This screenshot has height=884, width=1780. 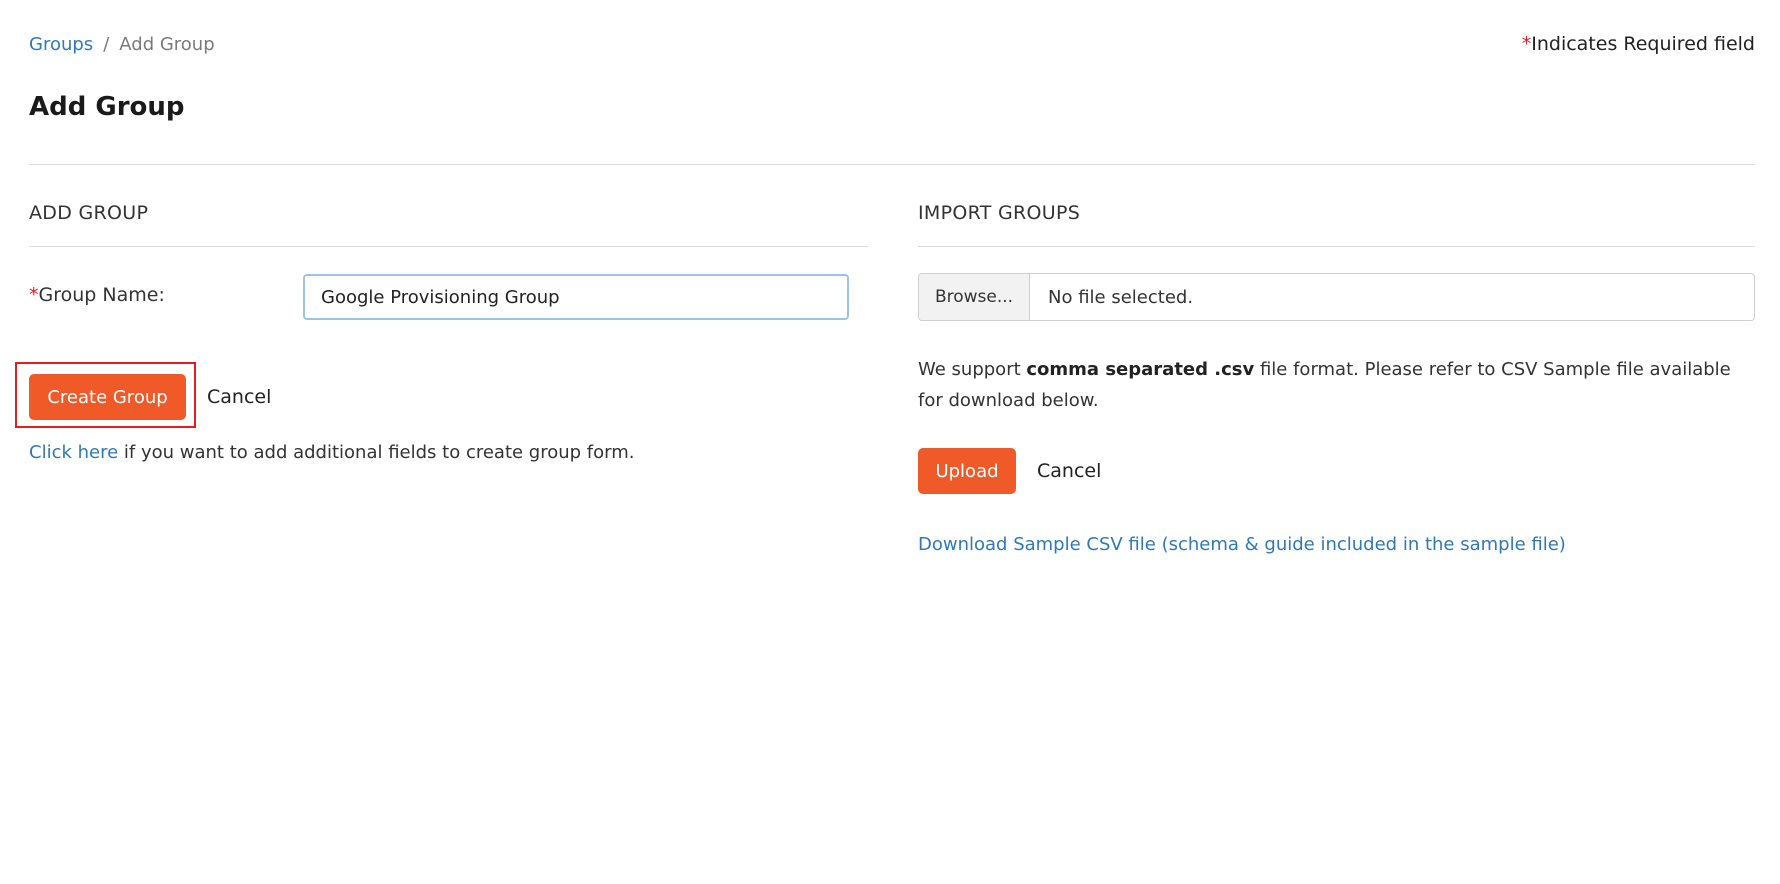 What do you see at coordinates (1069, 471) in the screenshot?
I see `import-cancel-button: Cancel` at bounding box center [1069, 471].